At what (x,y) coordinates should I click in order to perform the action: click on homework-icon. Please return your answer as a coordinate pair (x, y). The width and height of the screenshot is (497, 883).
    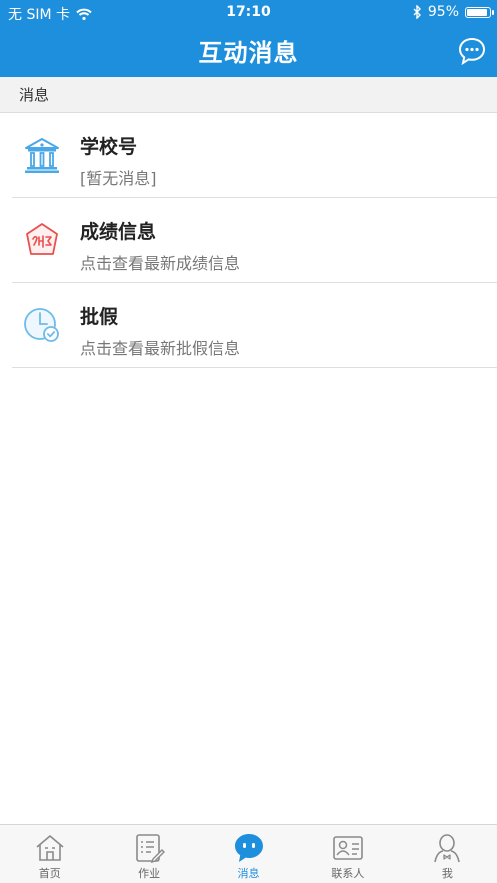
    Looking at the image, I should click on (151, 849).